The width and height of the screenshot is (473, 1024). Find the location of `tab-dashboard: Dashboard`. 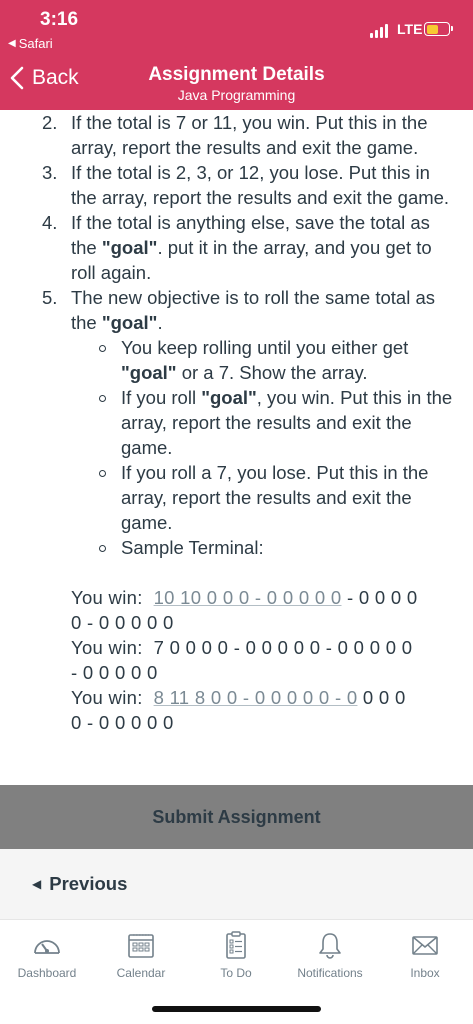

tab-dashboard: Dashboard is located at coordinates (47, 955).